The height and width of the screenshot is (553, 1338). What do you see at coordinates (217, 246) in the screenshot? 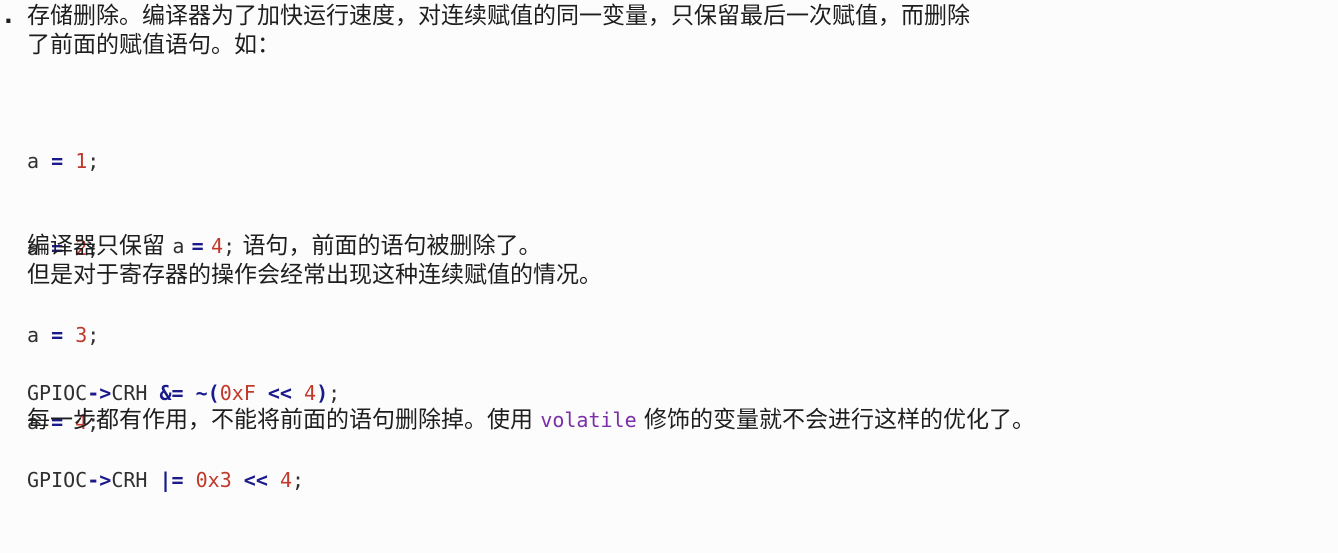
I see `inline-code-number: 4` at bounding box center [217, 246].